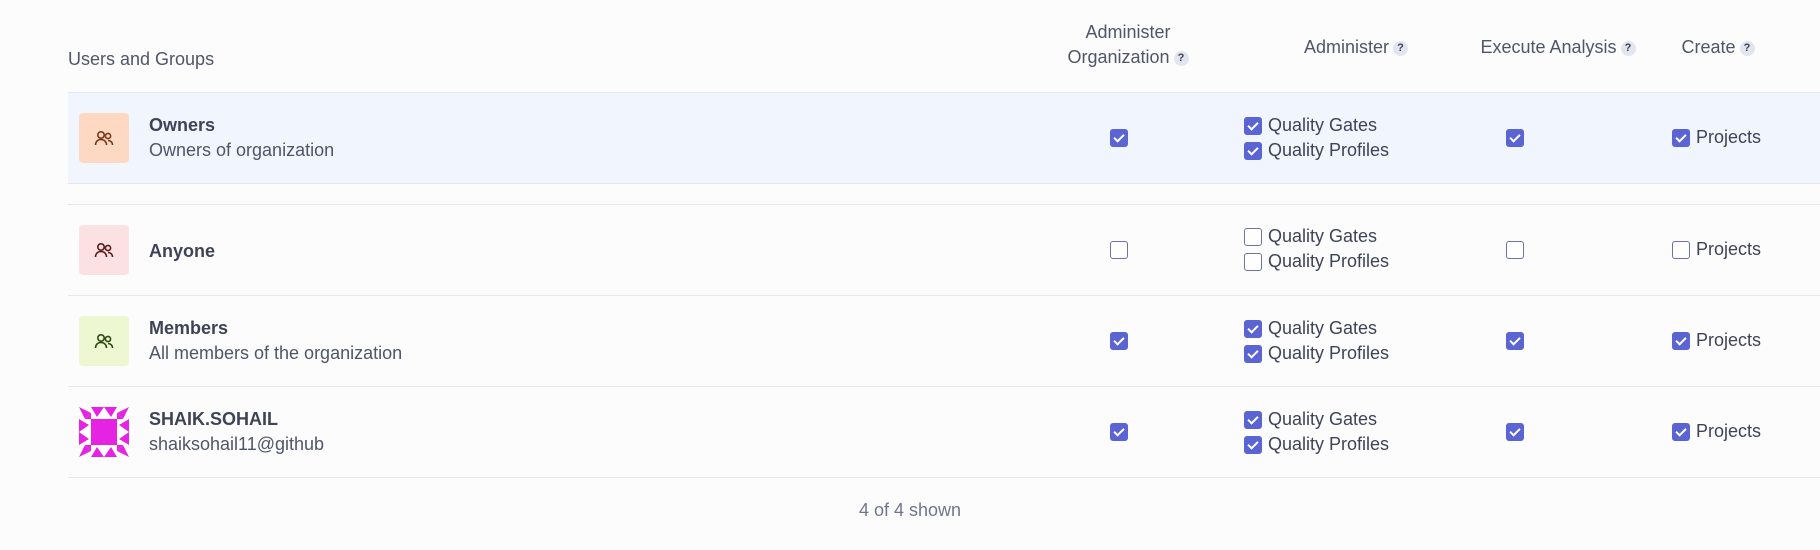 Image resolution: width=1820 pixels, height=550 pixels. Describe the element at coordinates (189, 328) in the screenshot. I see `group-name: Members` at that location.